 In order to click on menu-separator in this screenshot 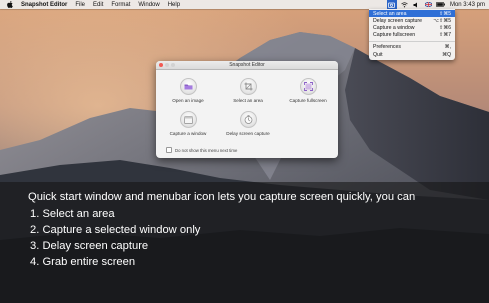, I will do `click(412, 41)`.